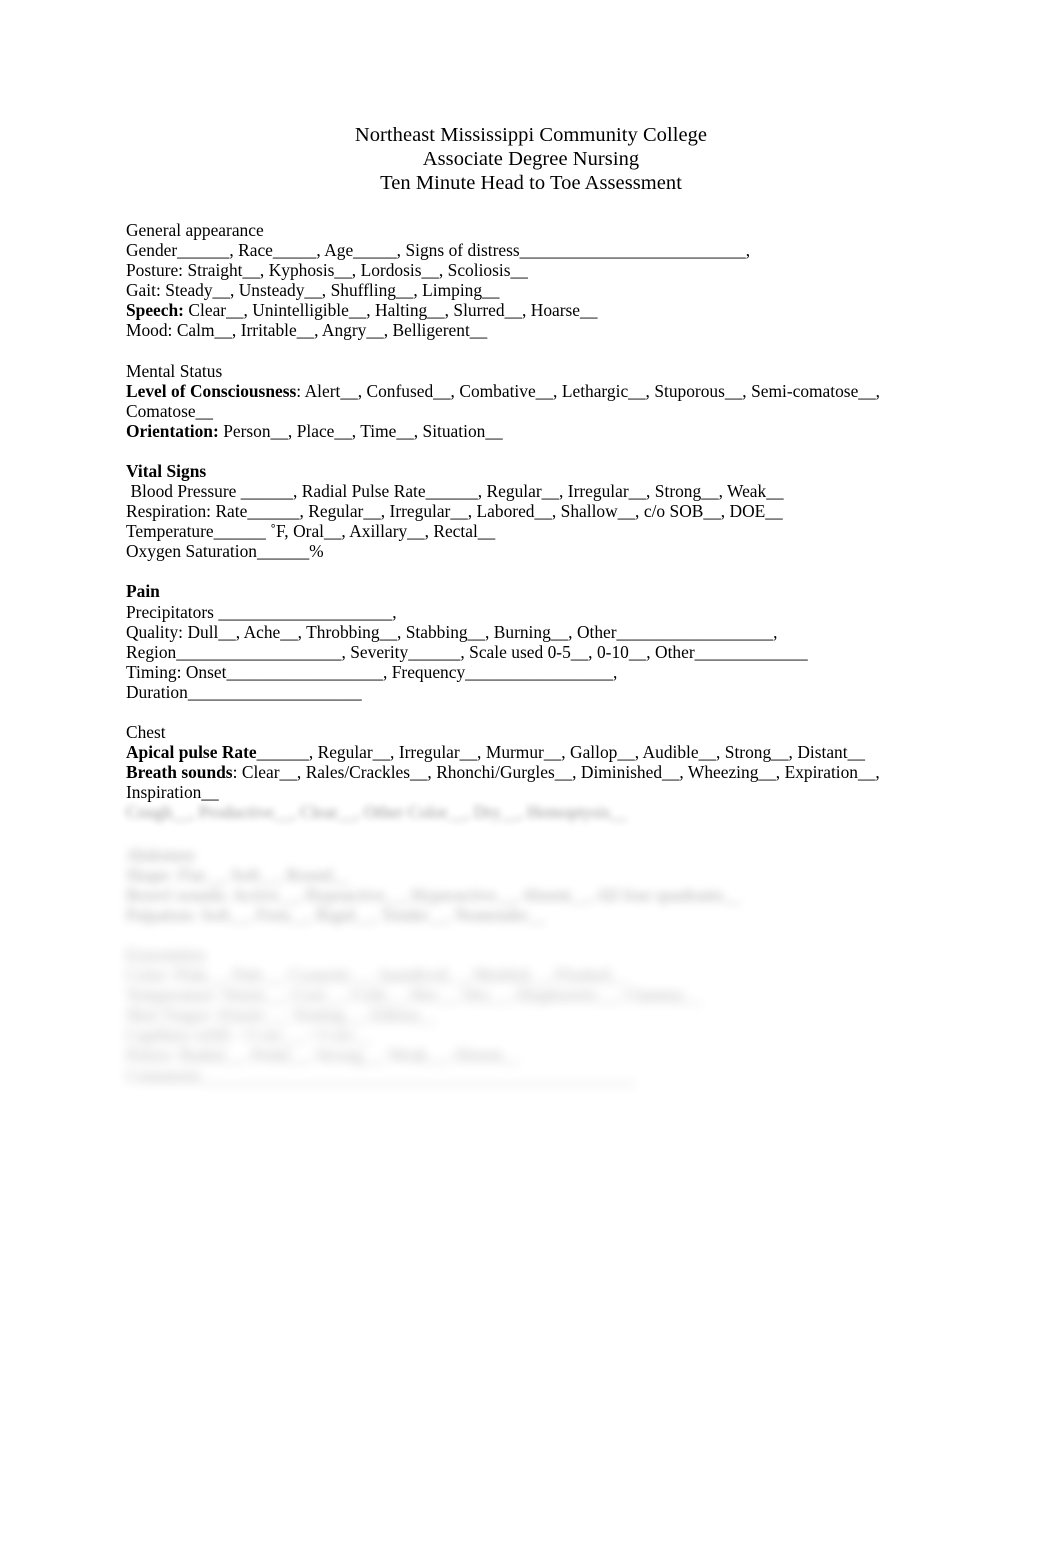  Describe the element at coordinates (360, 430) in the screenshot. I see `line-text: Person__, Place__, Time__, Situation__` at that location.